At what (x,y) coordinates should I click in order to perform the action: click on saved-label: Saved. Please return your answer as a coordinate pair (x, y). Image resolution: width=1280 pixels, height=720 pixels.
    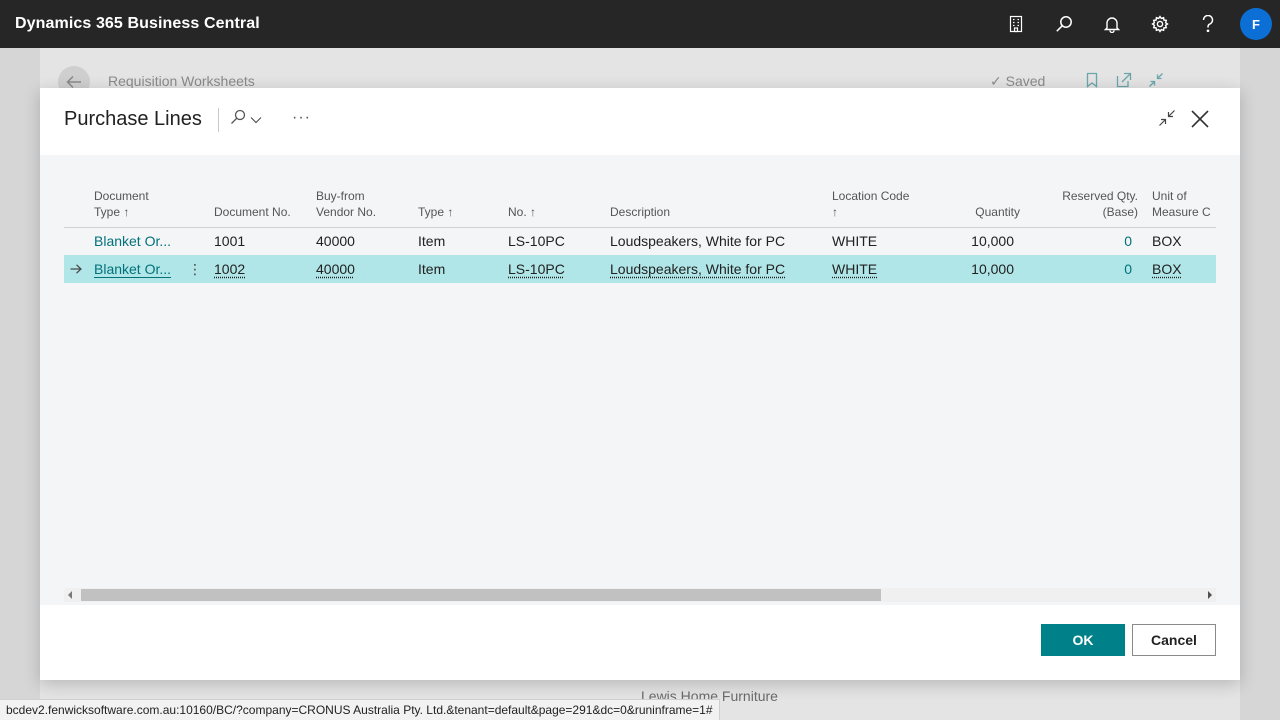
    Looking at the image, I should click on (1025, 81).